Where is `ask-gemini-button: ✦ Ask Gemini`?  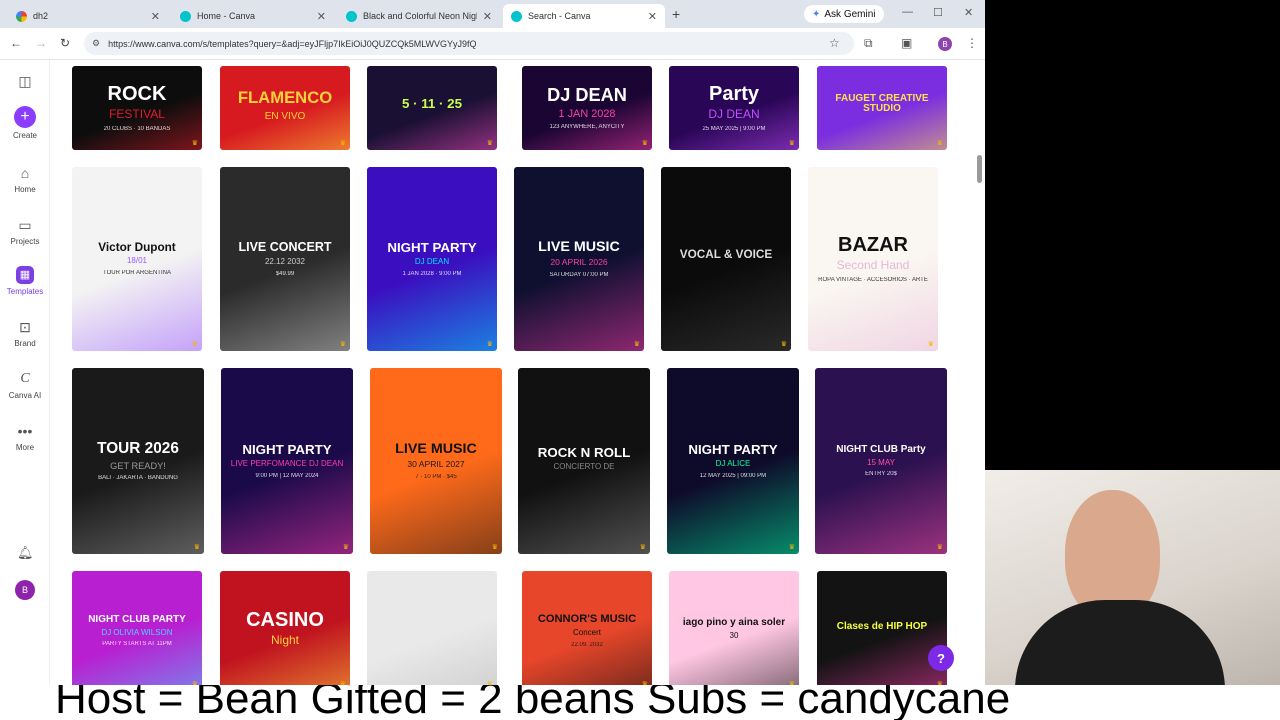
ask-gemini-button: ✦ Ask Gemini is located at coordinates (844, 14).